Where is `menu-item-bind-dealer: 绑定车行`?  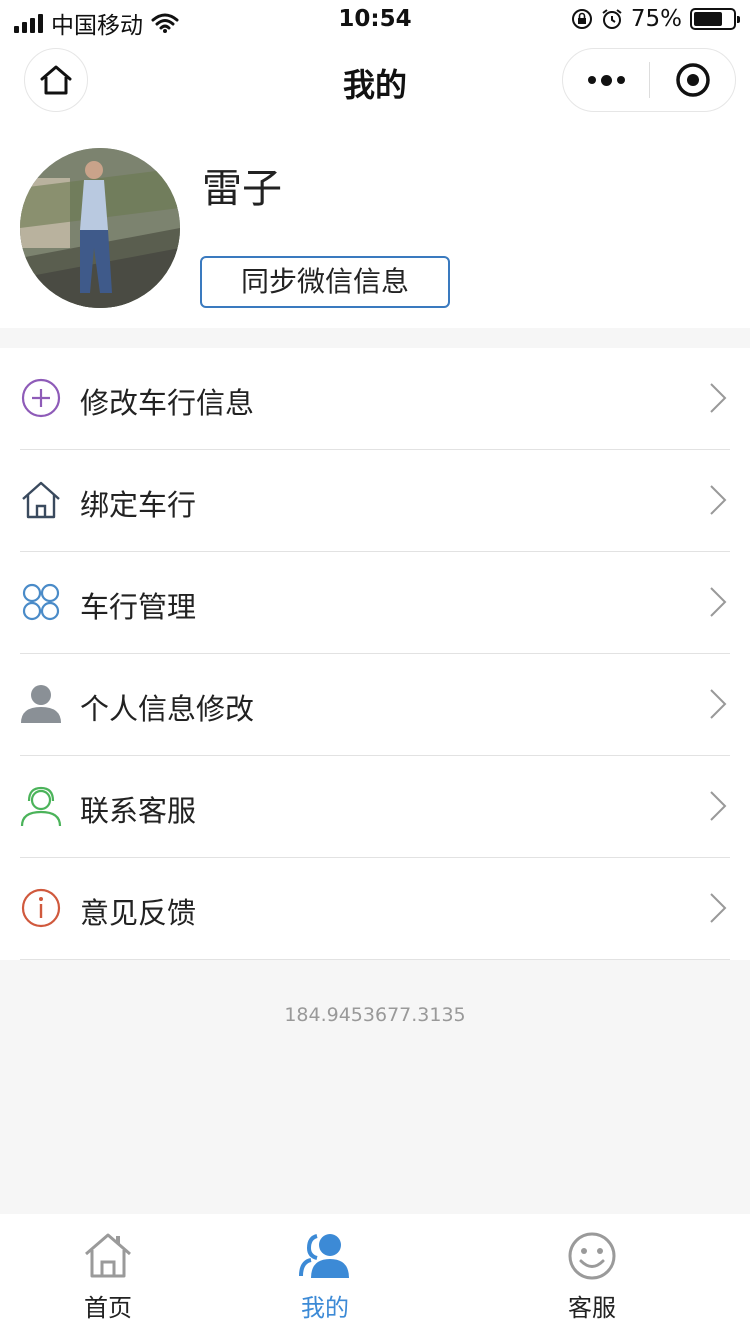
menu-item-bind-dealer: 绑定车行 is located at coordinates (375, 501).